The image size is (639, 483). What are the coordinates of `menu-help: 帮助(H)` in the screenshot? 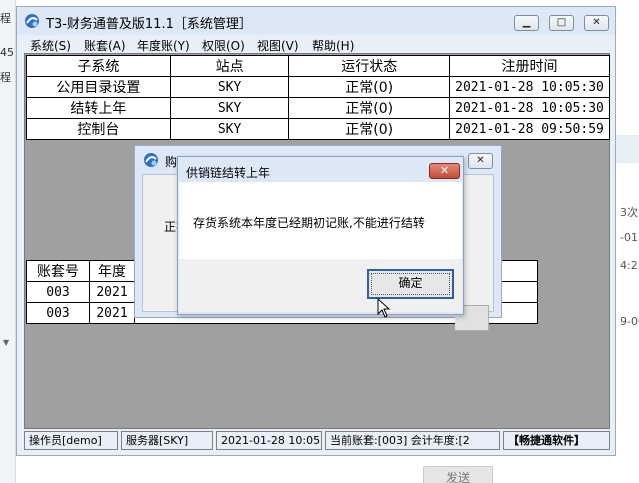 It's located at (333, 45).